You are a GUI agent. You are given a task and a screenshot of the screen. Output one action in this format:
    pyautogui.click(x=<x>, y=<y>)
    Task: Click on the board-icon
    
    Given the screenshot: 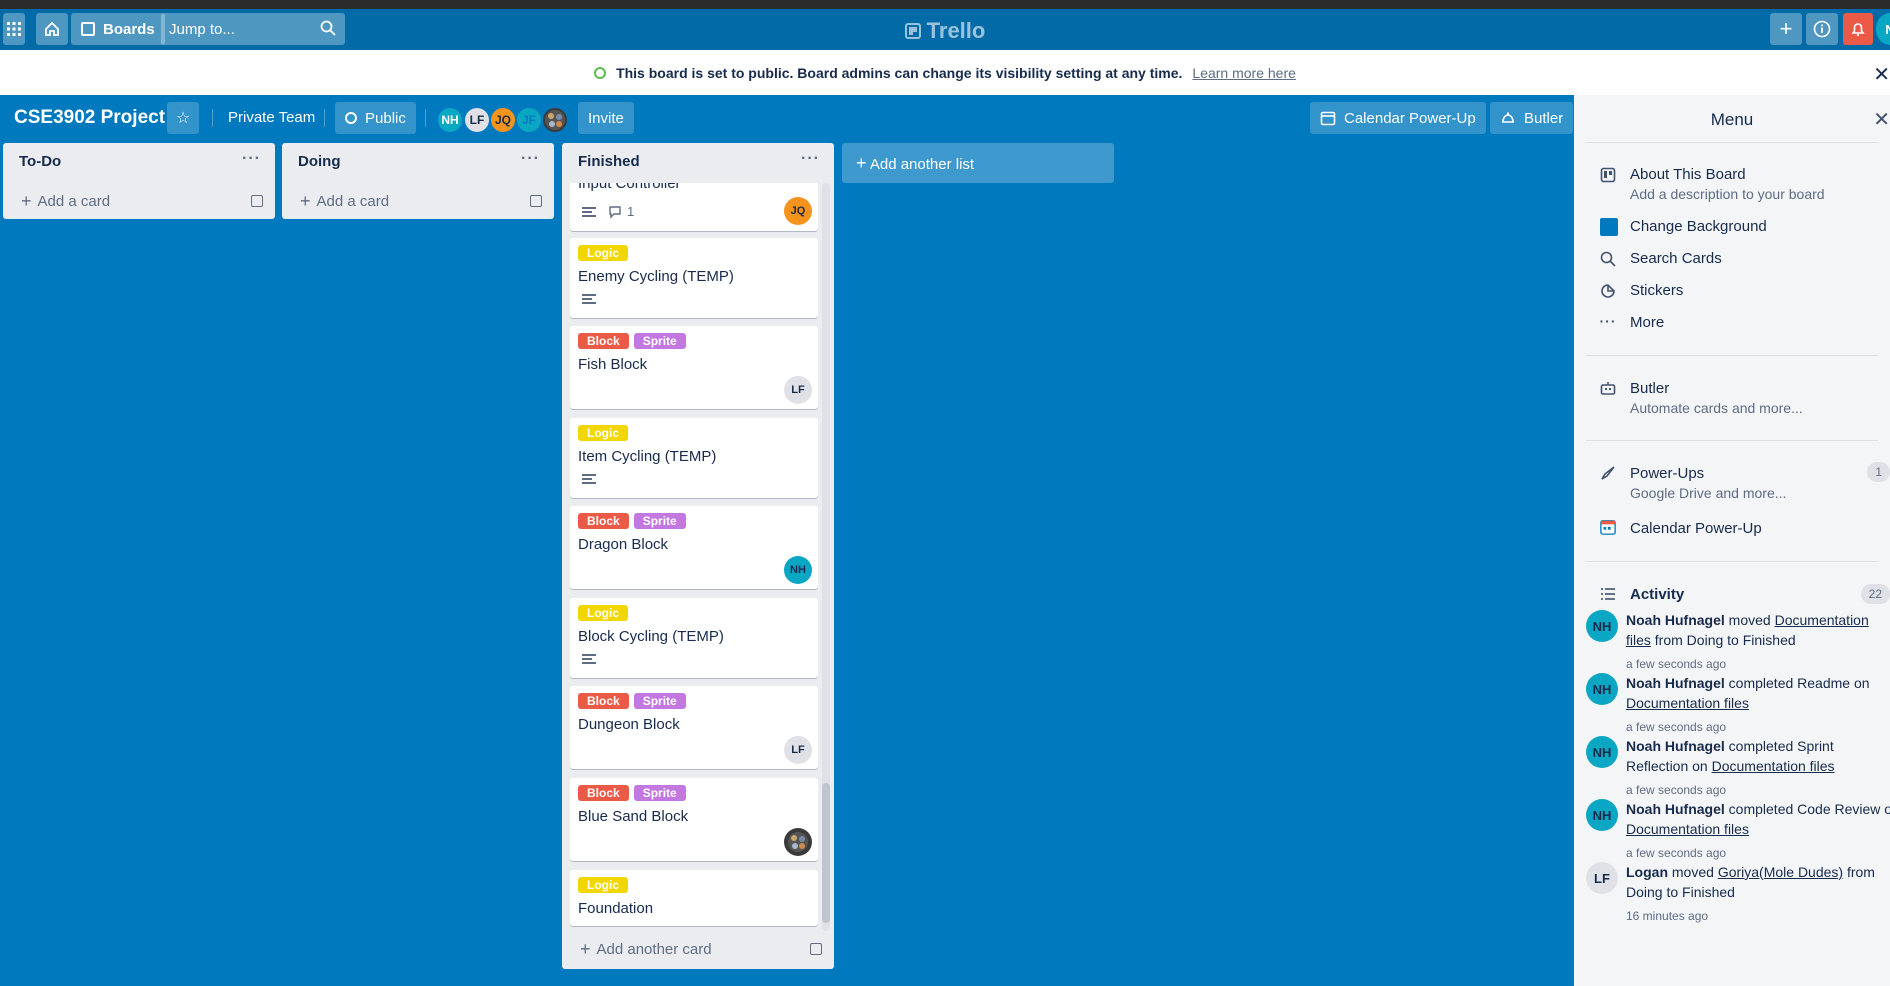 What is the action you would take?
    pyautogui.click(x=1608, y=175)
    